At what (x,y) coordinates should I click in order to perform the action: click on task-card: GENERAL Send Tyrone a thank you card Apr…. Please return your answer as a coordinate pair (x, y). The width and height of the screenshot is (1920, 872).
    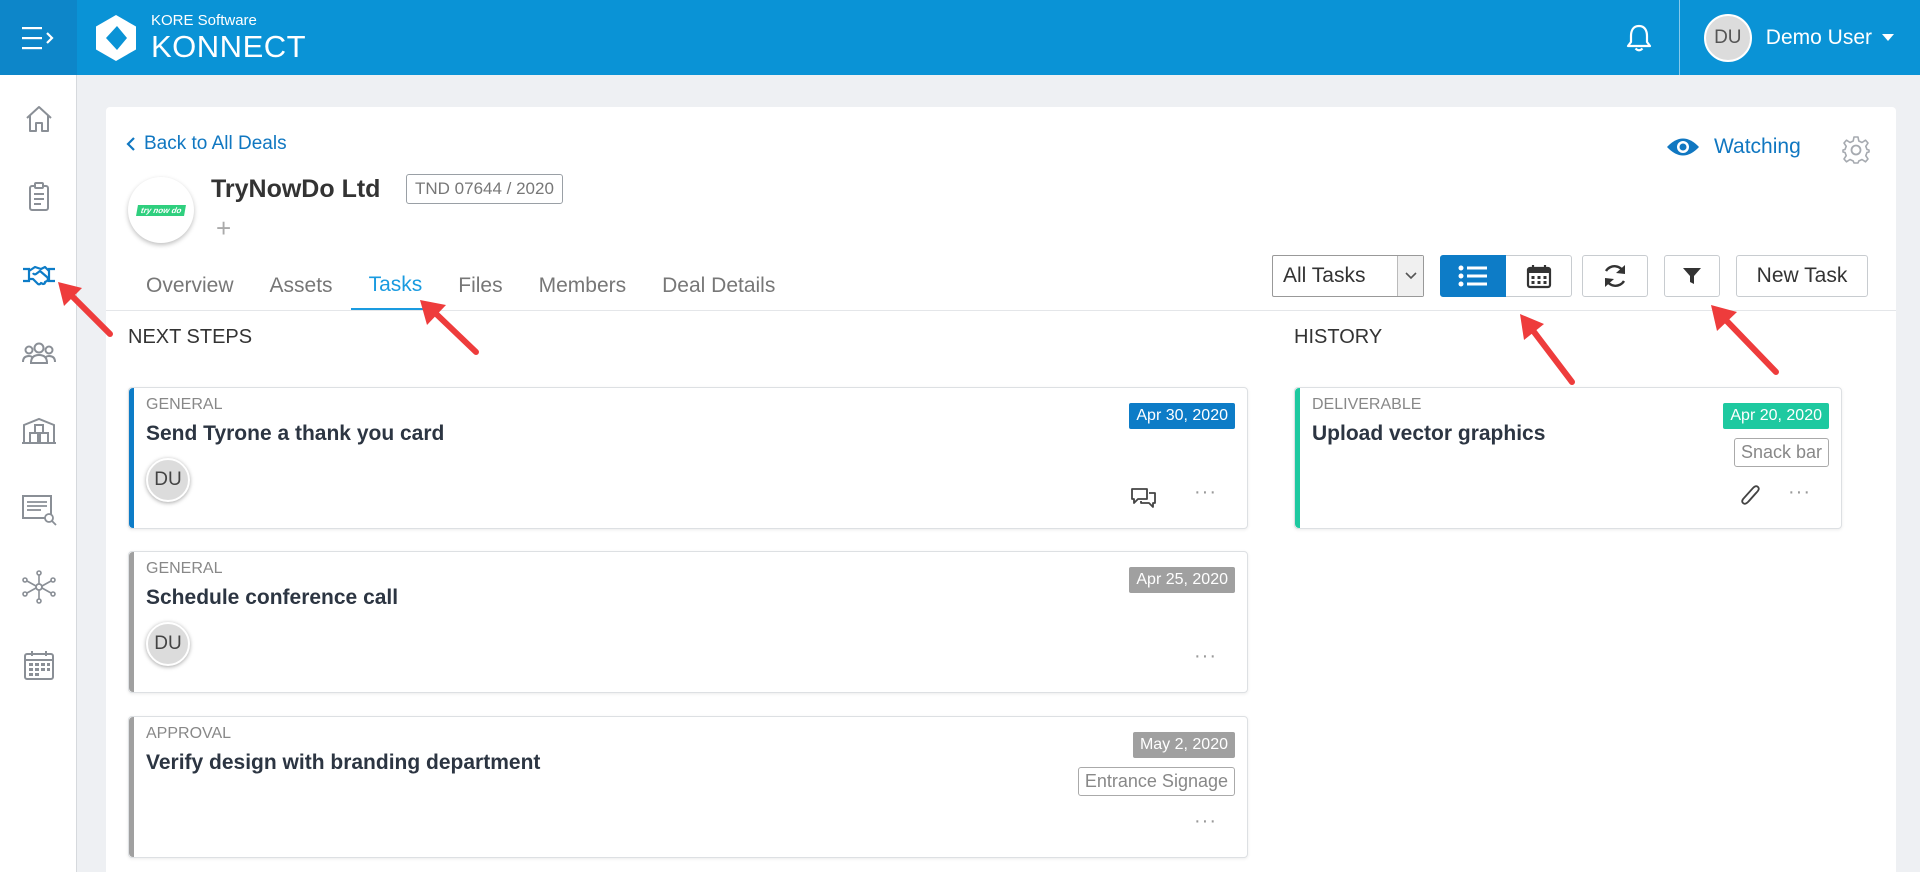
    Looking at the image, I should click on (688, 458).